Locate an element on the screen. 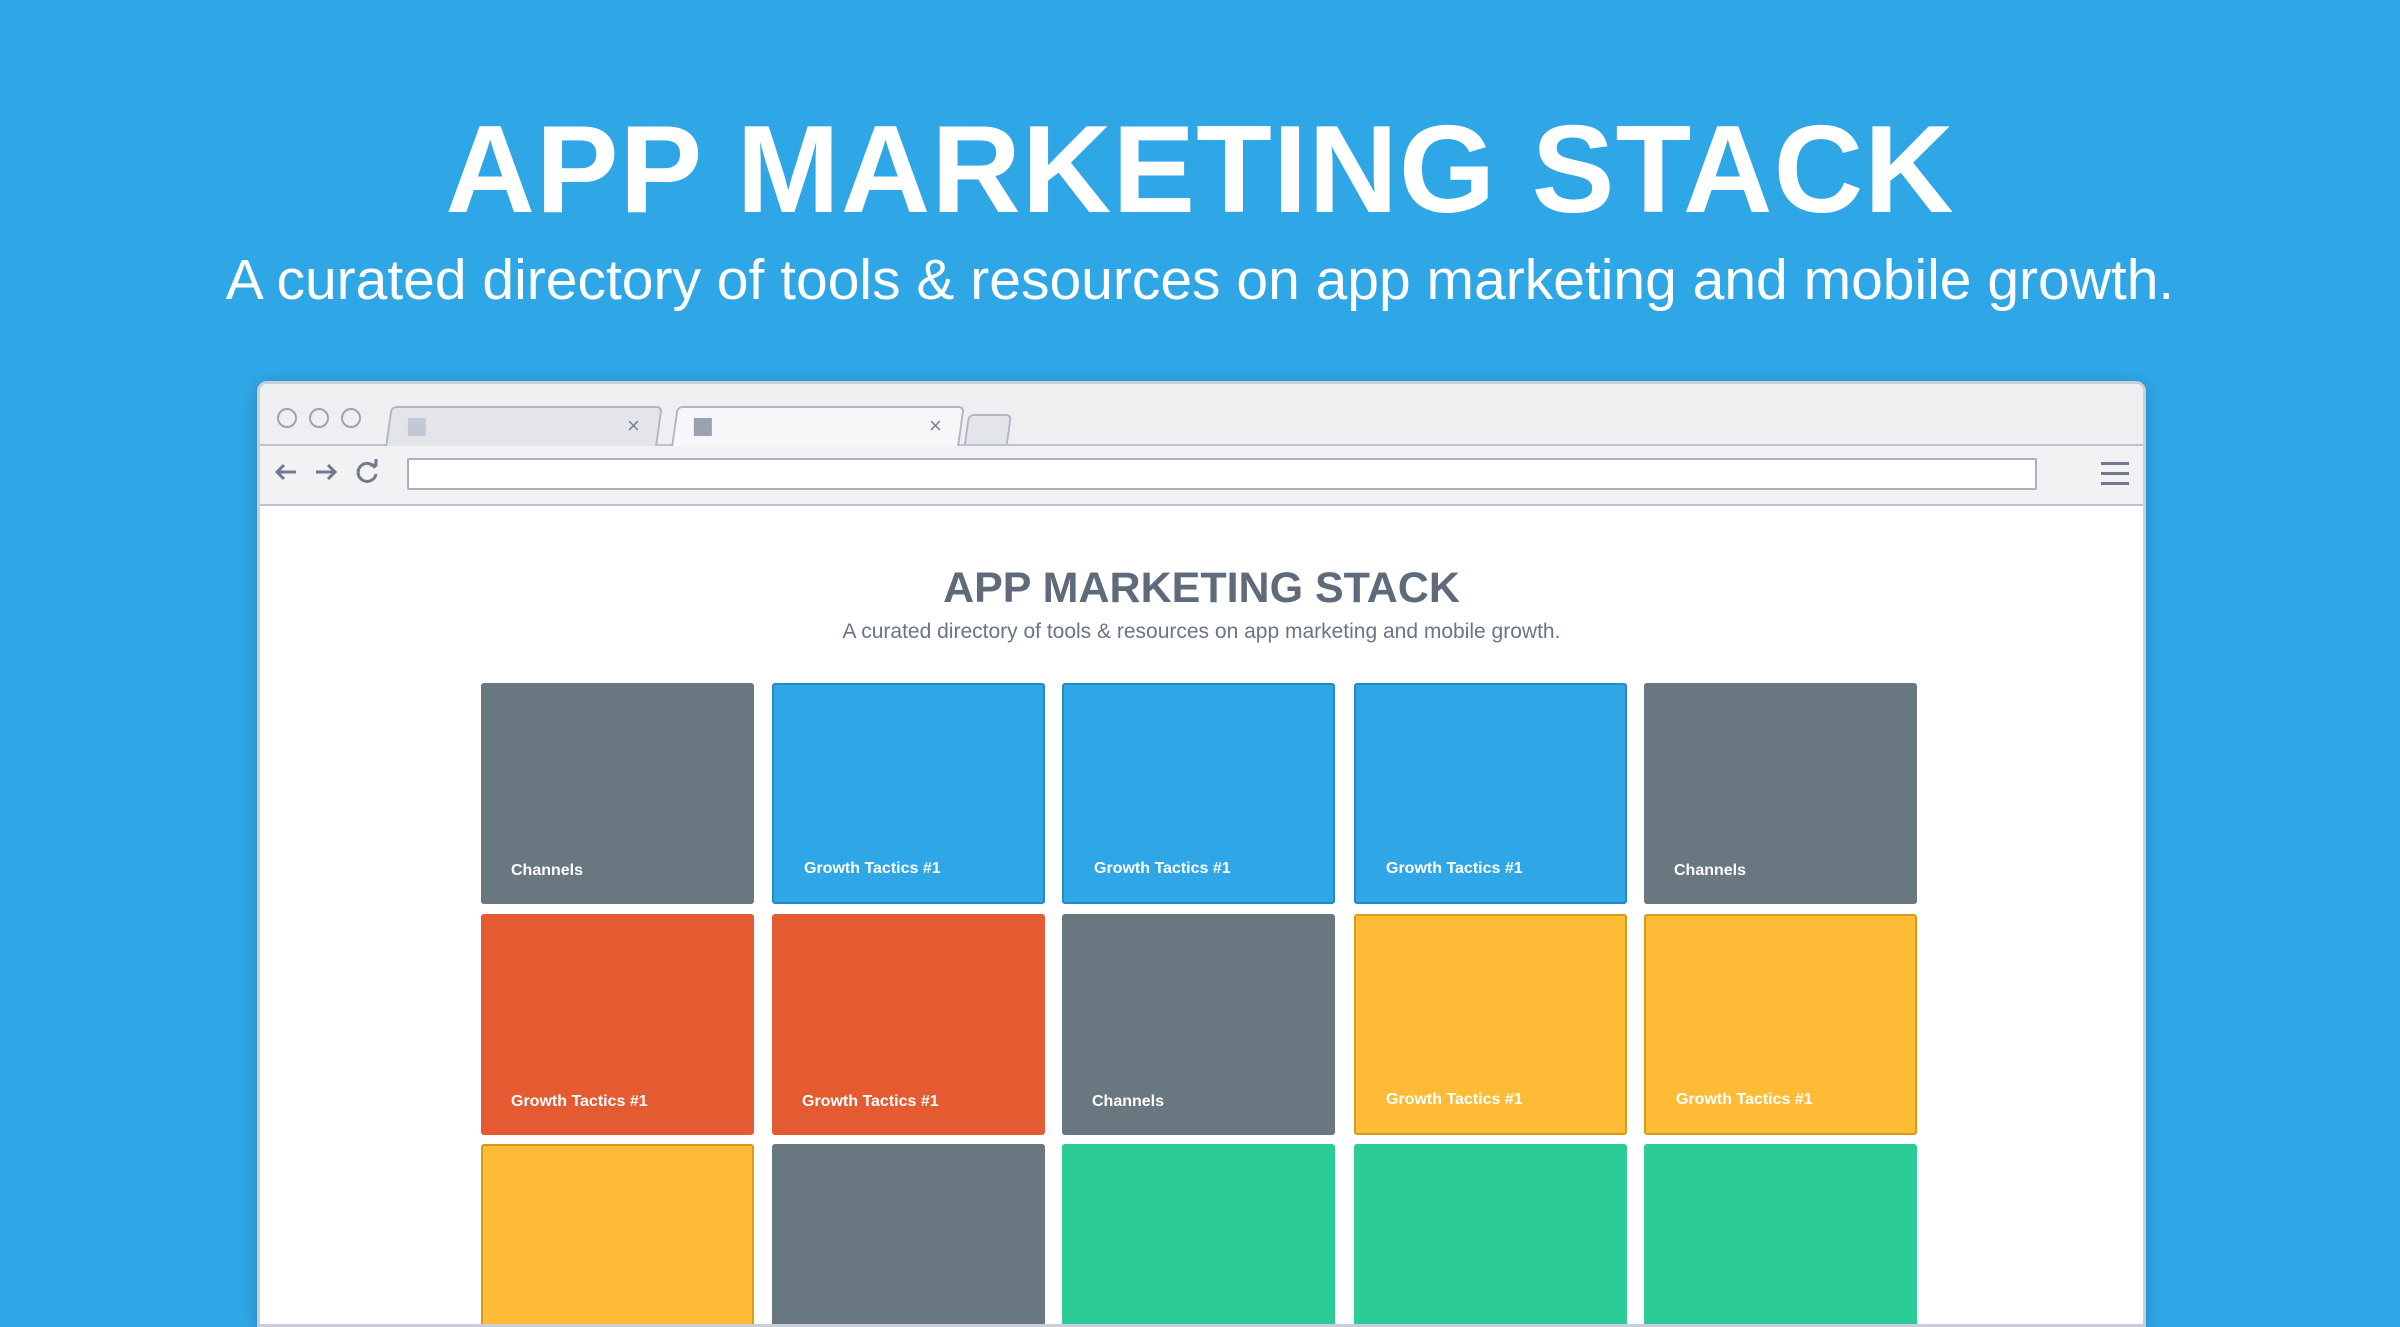 The image size is (2400, 1327). tab-bar: × × is located at coordinates (1201, 415).